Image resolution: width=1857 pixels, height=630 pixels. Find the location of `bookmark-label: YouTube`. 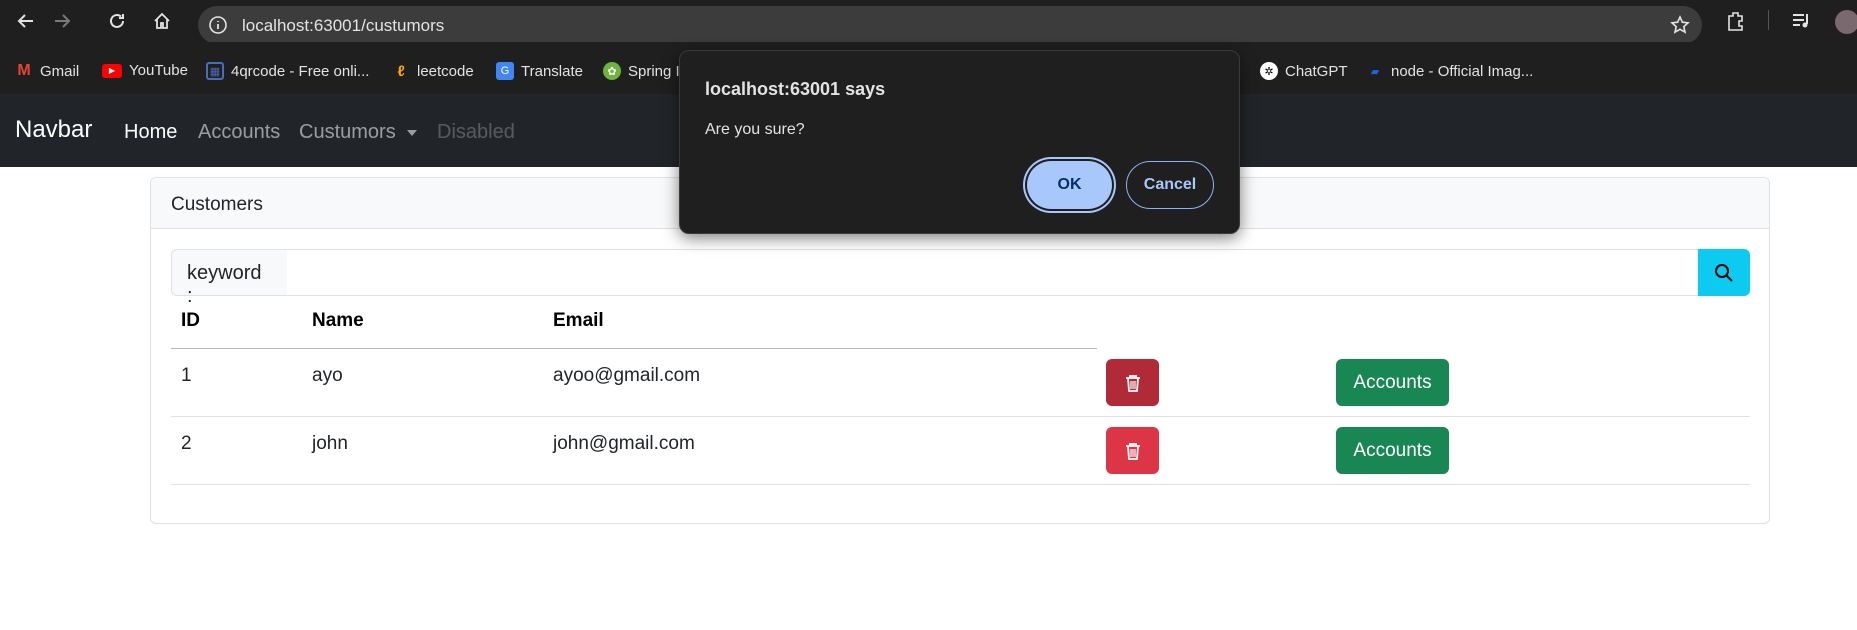

bookmark-label: YouTube is located at coordinates (158, 70).